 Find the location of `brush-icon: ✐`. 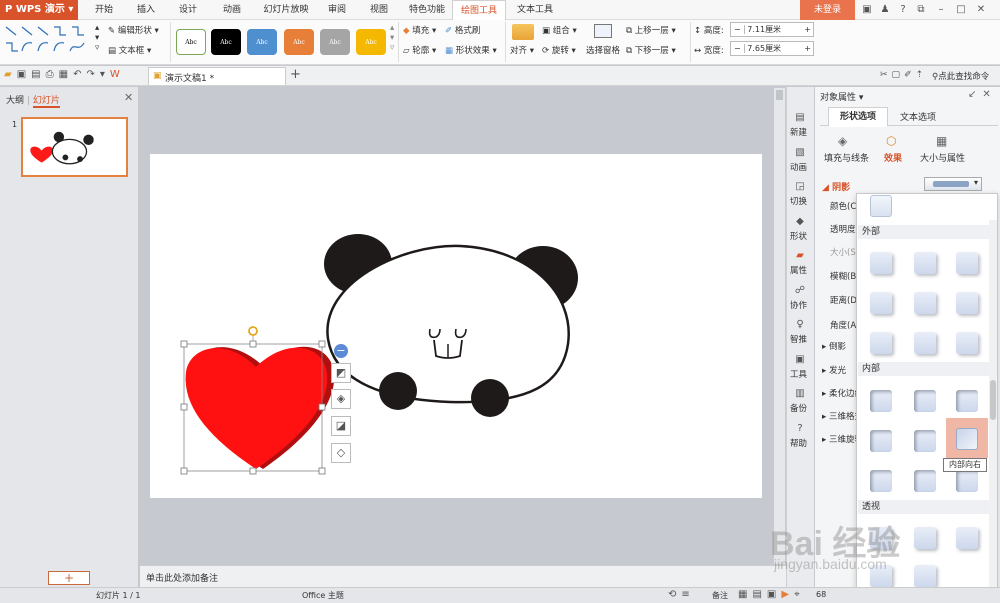

brush-icon: ✐ is located at coordinates (910, 75).